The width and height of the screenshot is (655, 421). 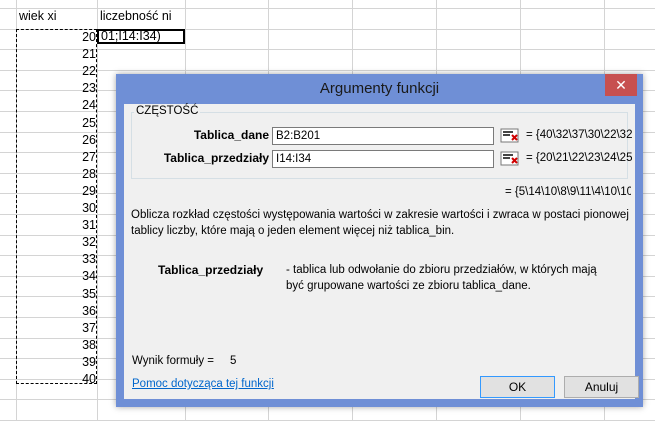 What do you see at coordinates (568, 192) in the screenshot?
I see `overall-result: = {5\14\10\8\9\11\4\10\10` at bounding box center [568, 192].